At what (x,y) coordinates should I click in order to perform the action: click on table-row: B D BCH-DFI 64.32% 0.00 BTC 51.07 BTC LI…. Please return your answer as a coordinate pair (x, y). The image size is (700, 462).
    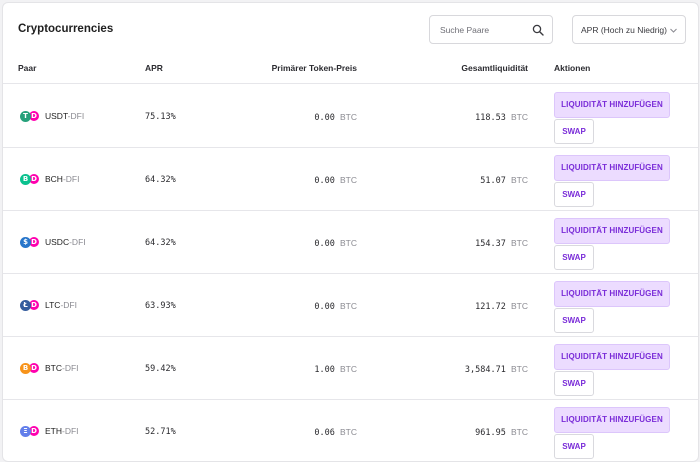
    Looking at the image, I should click on (350, 179).